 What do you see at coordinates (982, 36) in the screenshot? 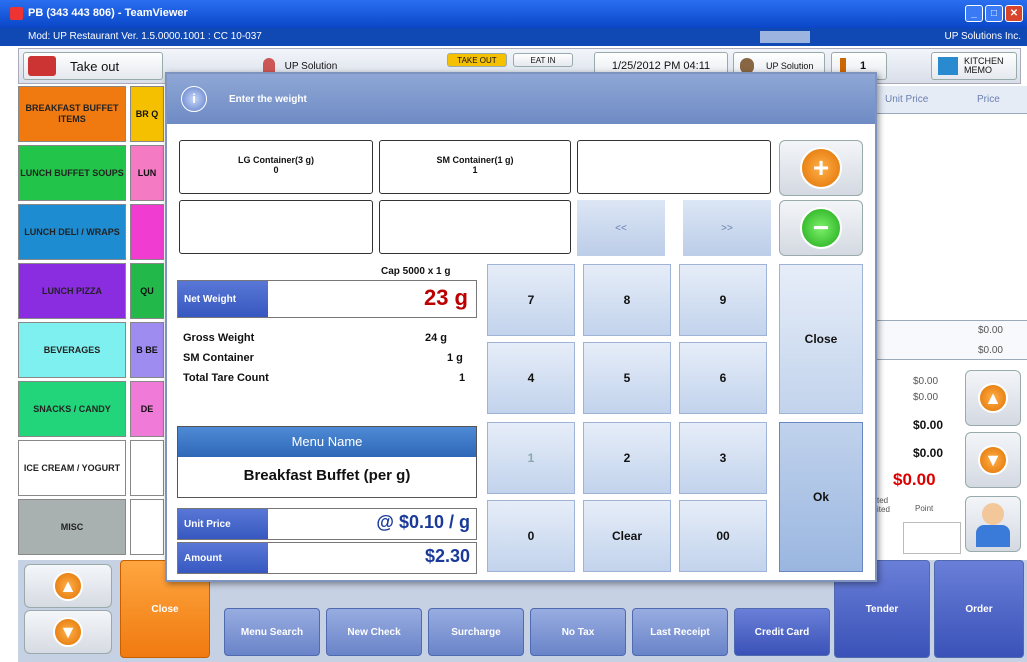
I see `company-name: UP Solutions Inc.` at bounding box center [982, 36].